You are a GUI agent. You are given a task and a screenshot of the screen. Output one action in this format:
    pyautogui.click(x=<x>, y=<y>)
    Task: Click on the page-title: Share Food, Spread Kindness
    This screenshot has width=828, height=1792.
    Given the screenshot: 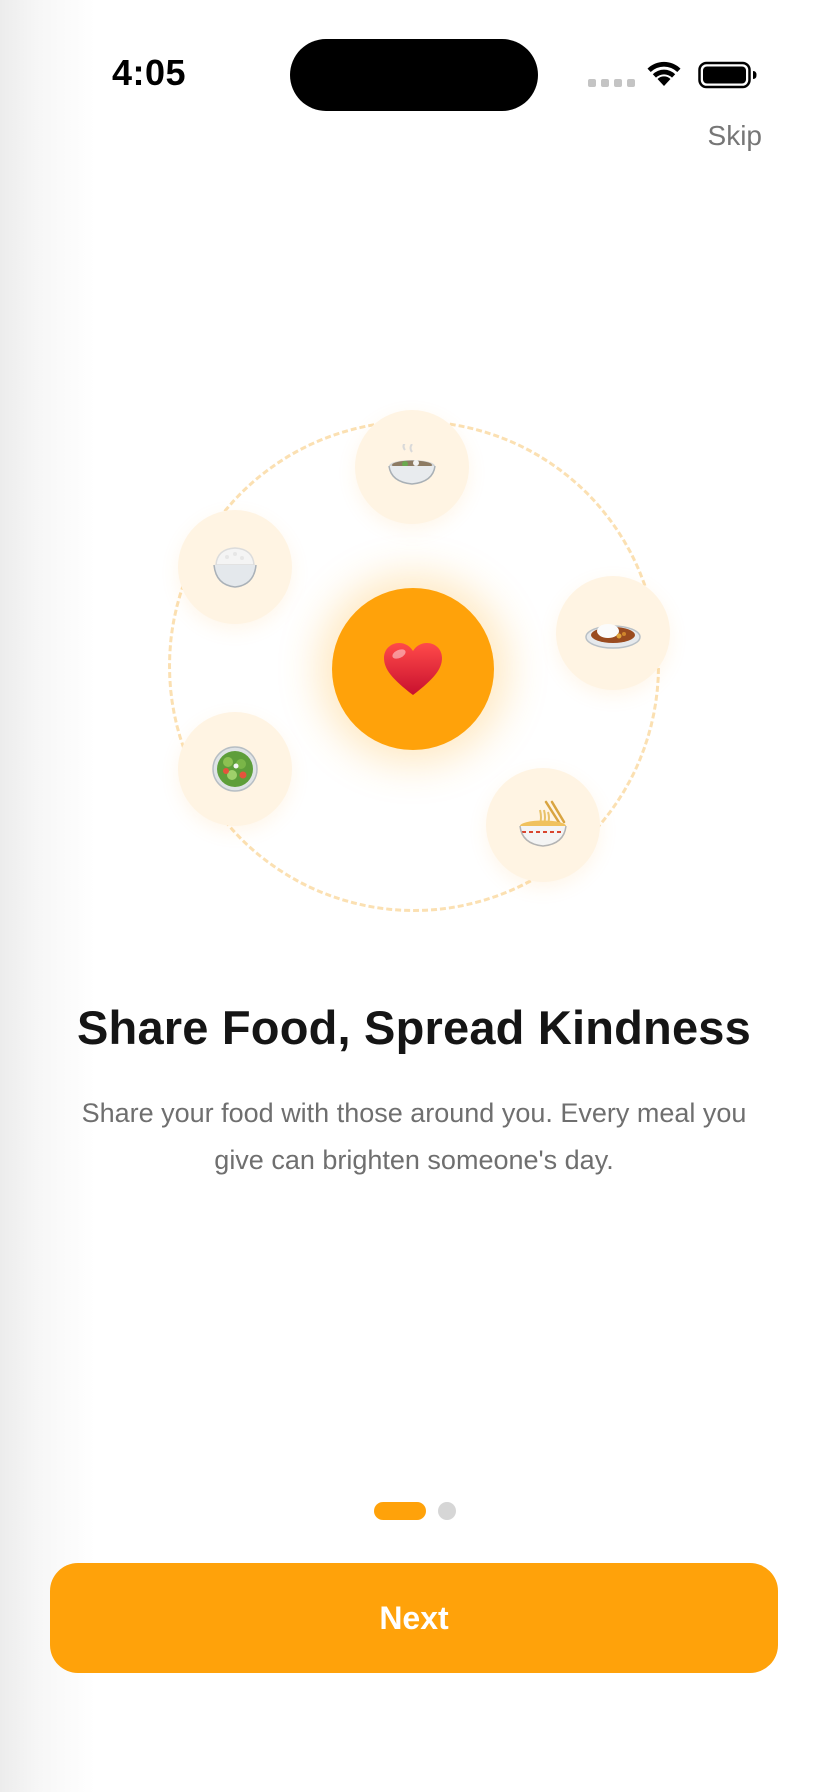 What is the action you would take?
    pyautogui.click(x=414, y=1027)
    